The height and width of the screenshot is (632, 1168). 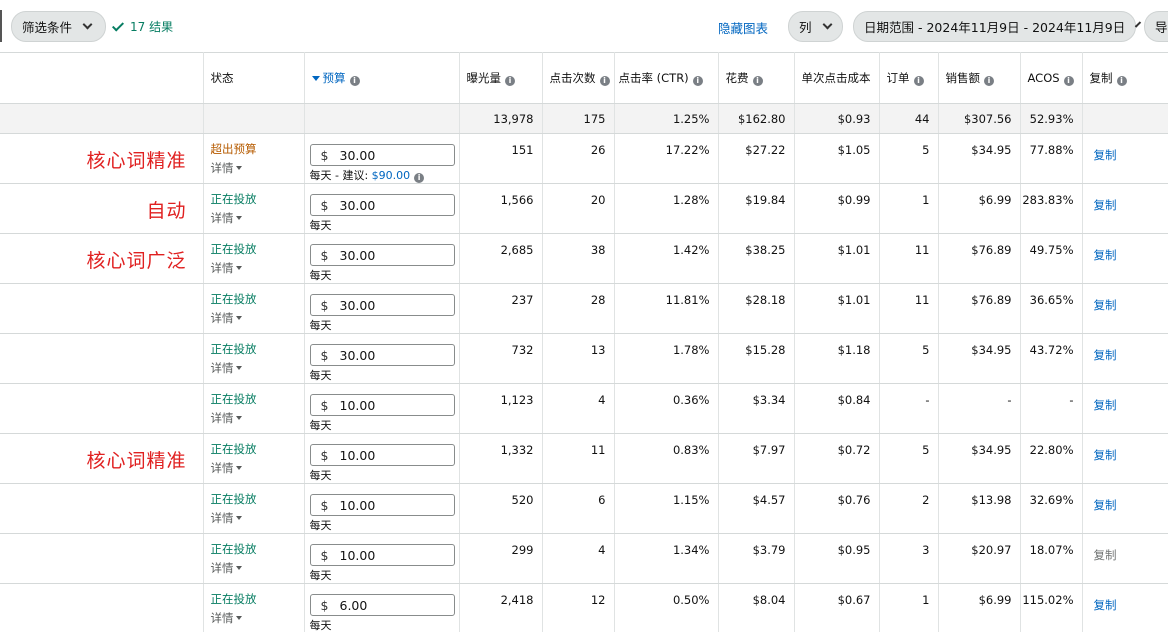 I want to click on spend-cell: $8.04, so click(x=756, y=607).